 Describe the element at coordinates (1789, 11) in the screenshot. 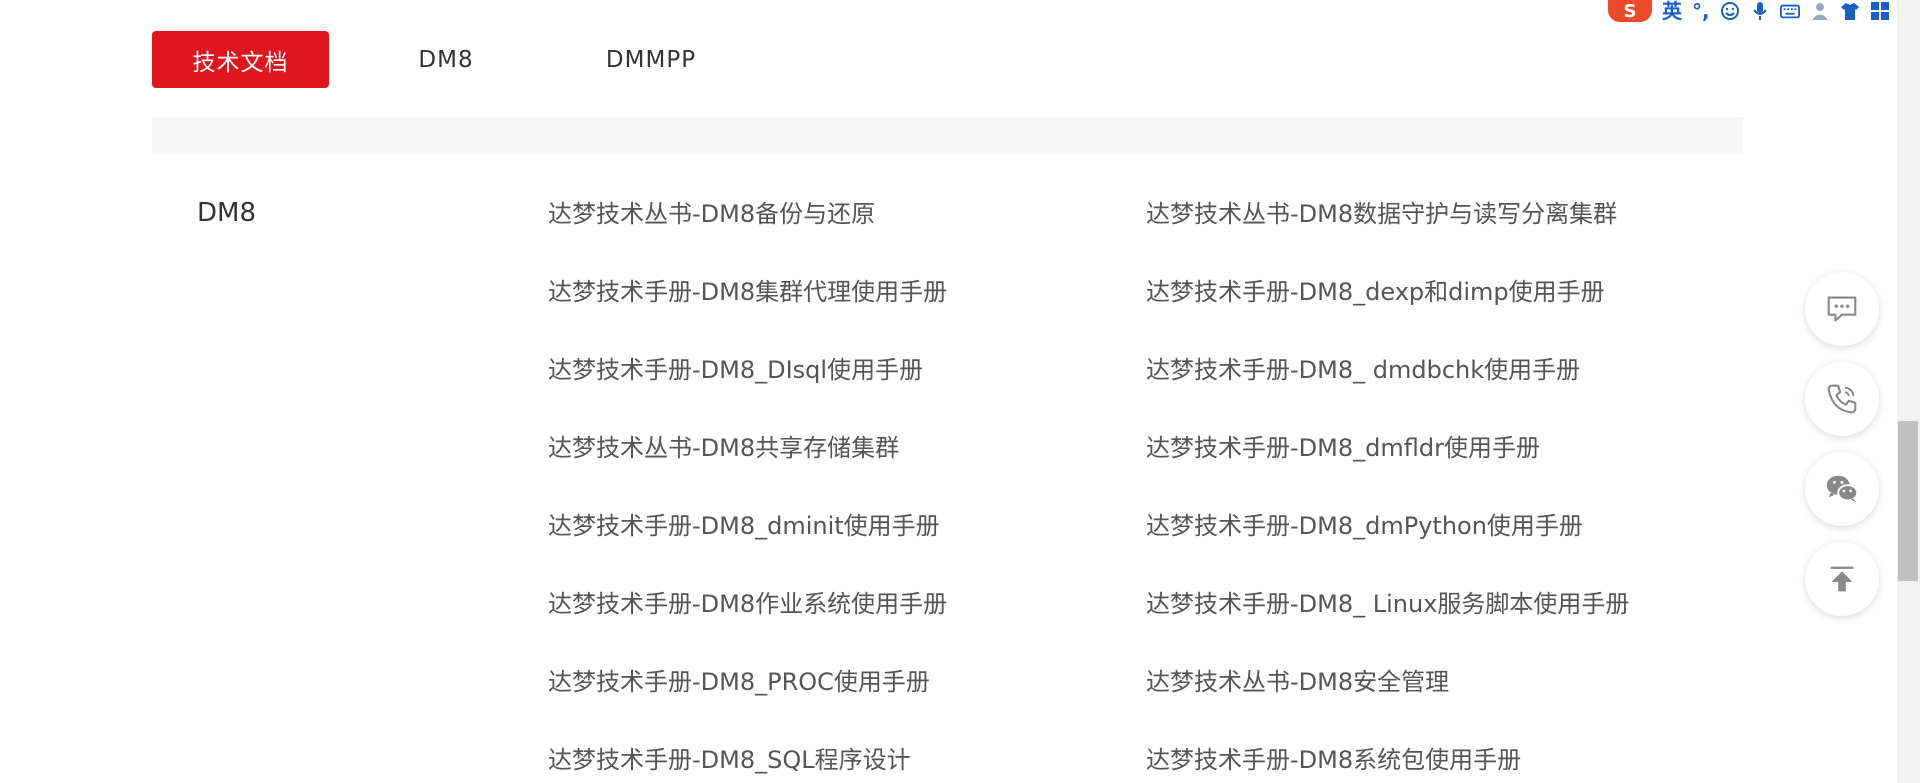

I see `keyboard-icon` at that location.